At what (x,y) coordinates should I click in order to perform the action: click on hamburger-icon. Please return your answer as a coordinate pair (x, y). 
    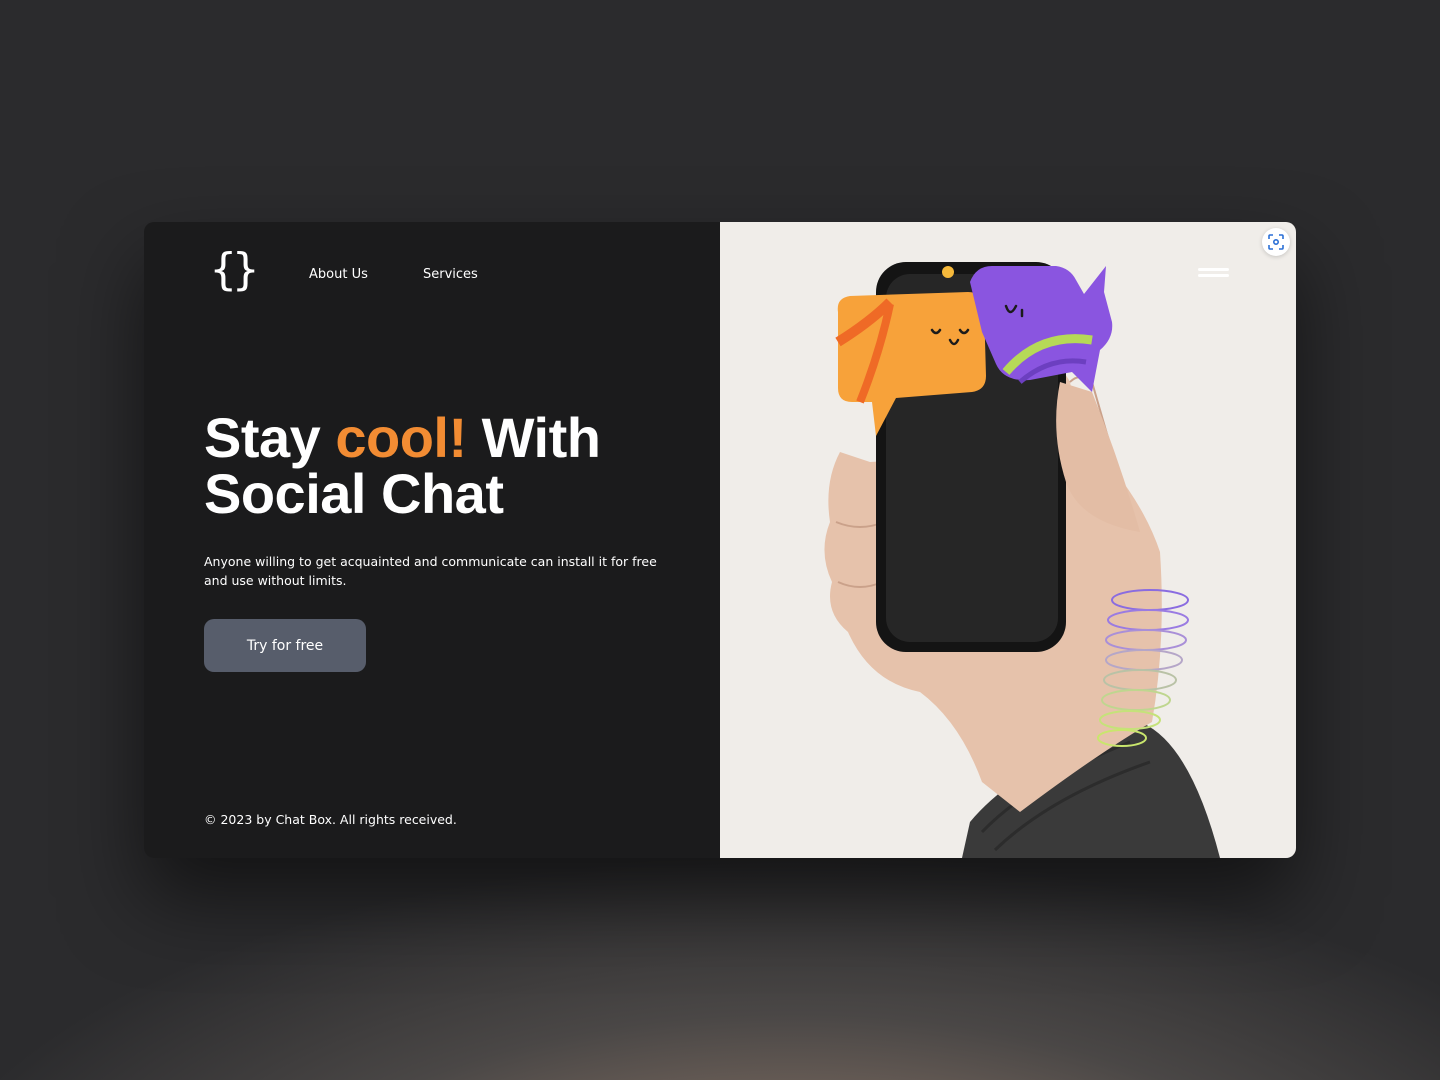
    Looking at the image, I should click on (1213, 274).